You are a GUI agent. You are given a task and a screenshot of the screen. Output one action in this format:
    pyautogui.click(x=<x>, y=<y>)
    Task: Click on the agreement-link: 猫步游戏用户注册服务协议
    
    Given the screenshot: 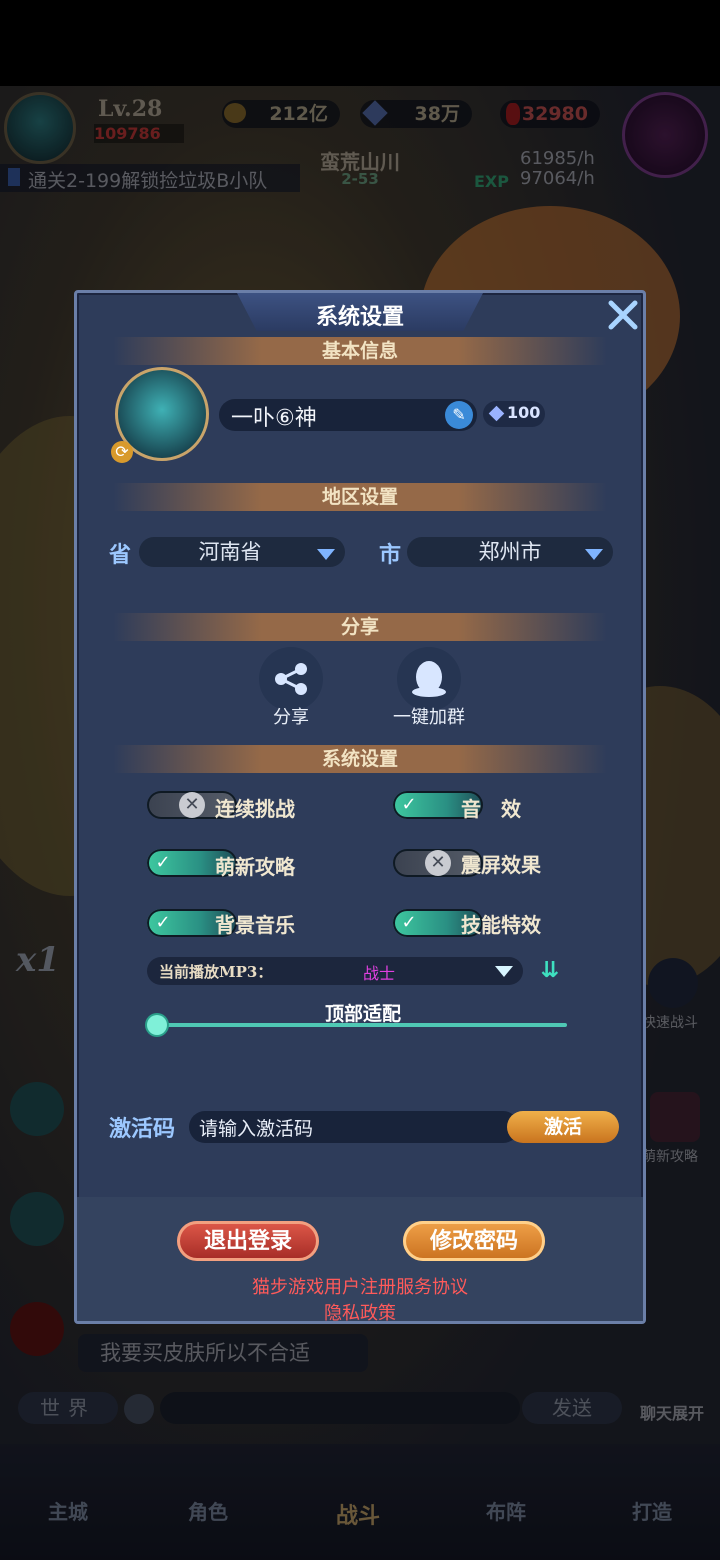 What is the action you would take?
    pyautogui.click(x=360, y=1286)
    